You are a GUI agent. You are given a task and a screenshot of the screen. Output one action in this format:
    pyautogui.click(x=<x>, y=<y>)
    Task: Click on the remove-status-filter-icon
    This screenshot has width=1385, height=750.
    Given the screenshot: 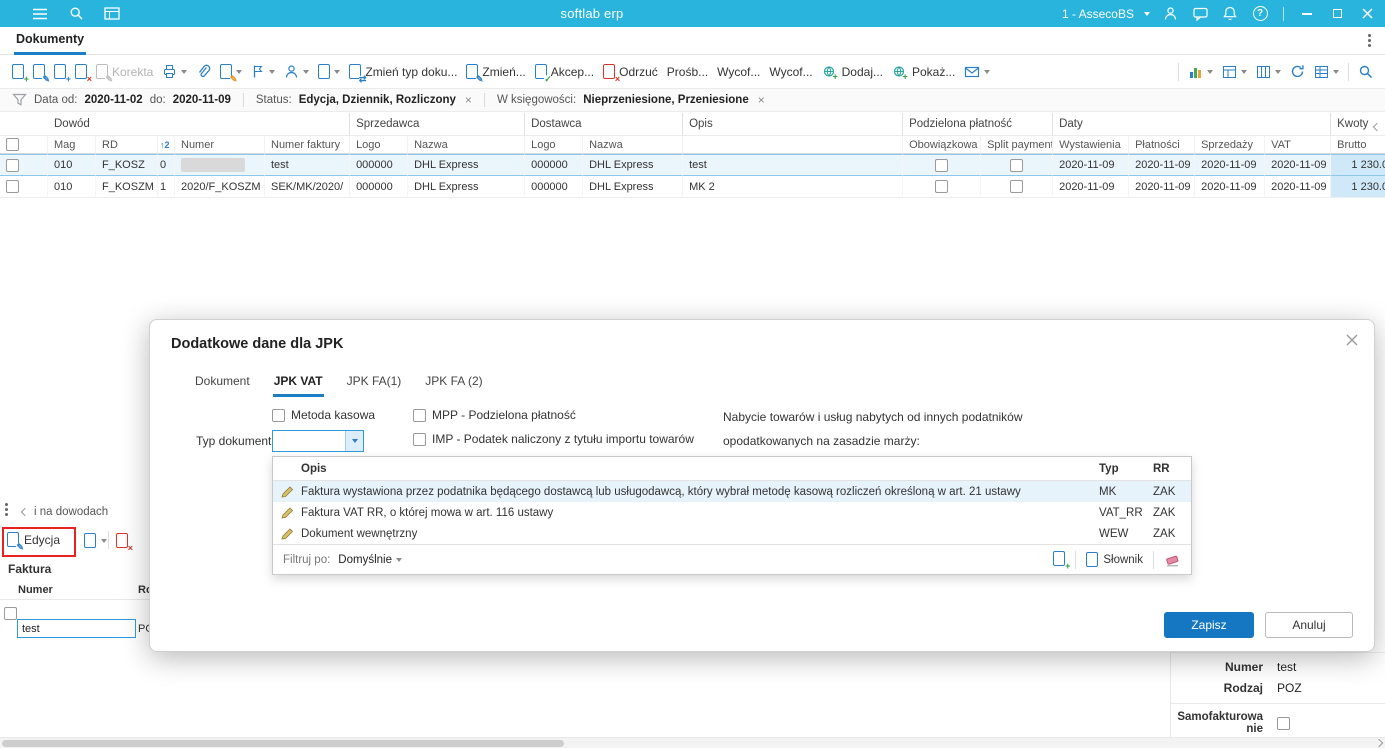 What is the action you would take?
    pyautogui.click(x=468, y=100)
    